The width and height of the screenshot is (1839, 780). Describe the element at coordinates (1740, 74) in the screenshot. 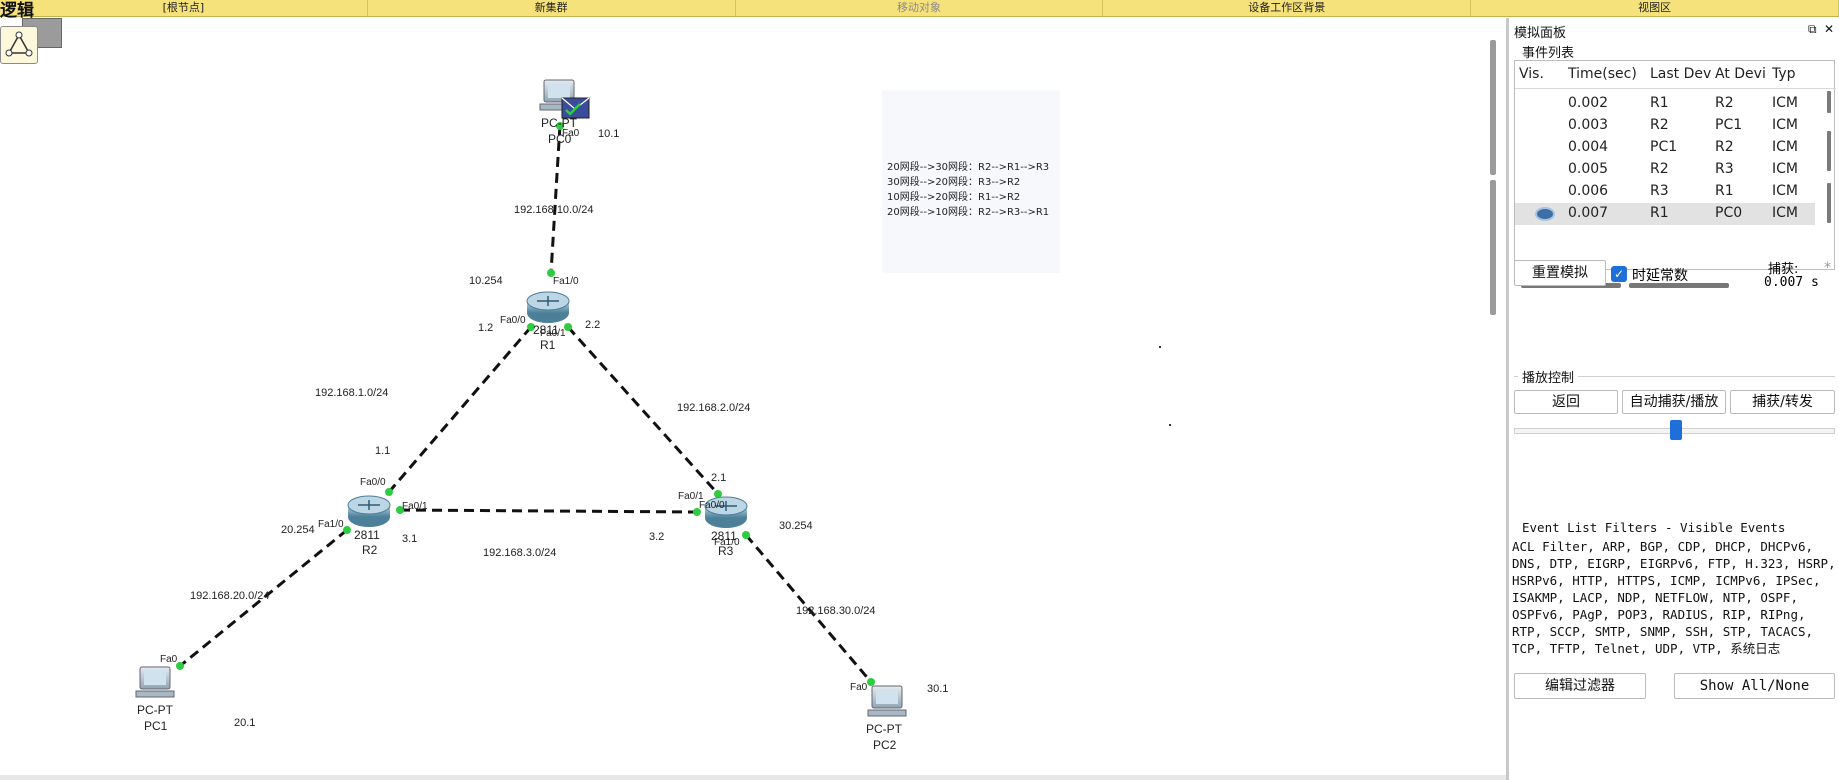

I see `col-at-device: At Devi` at that location.